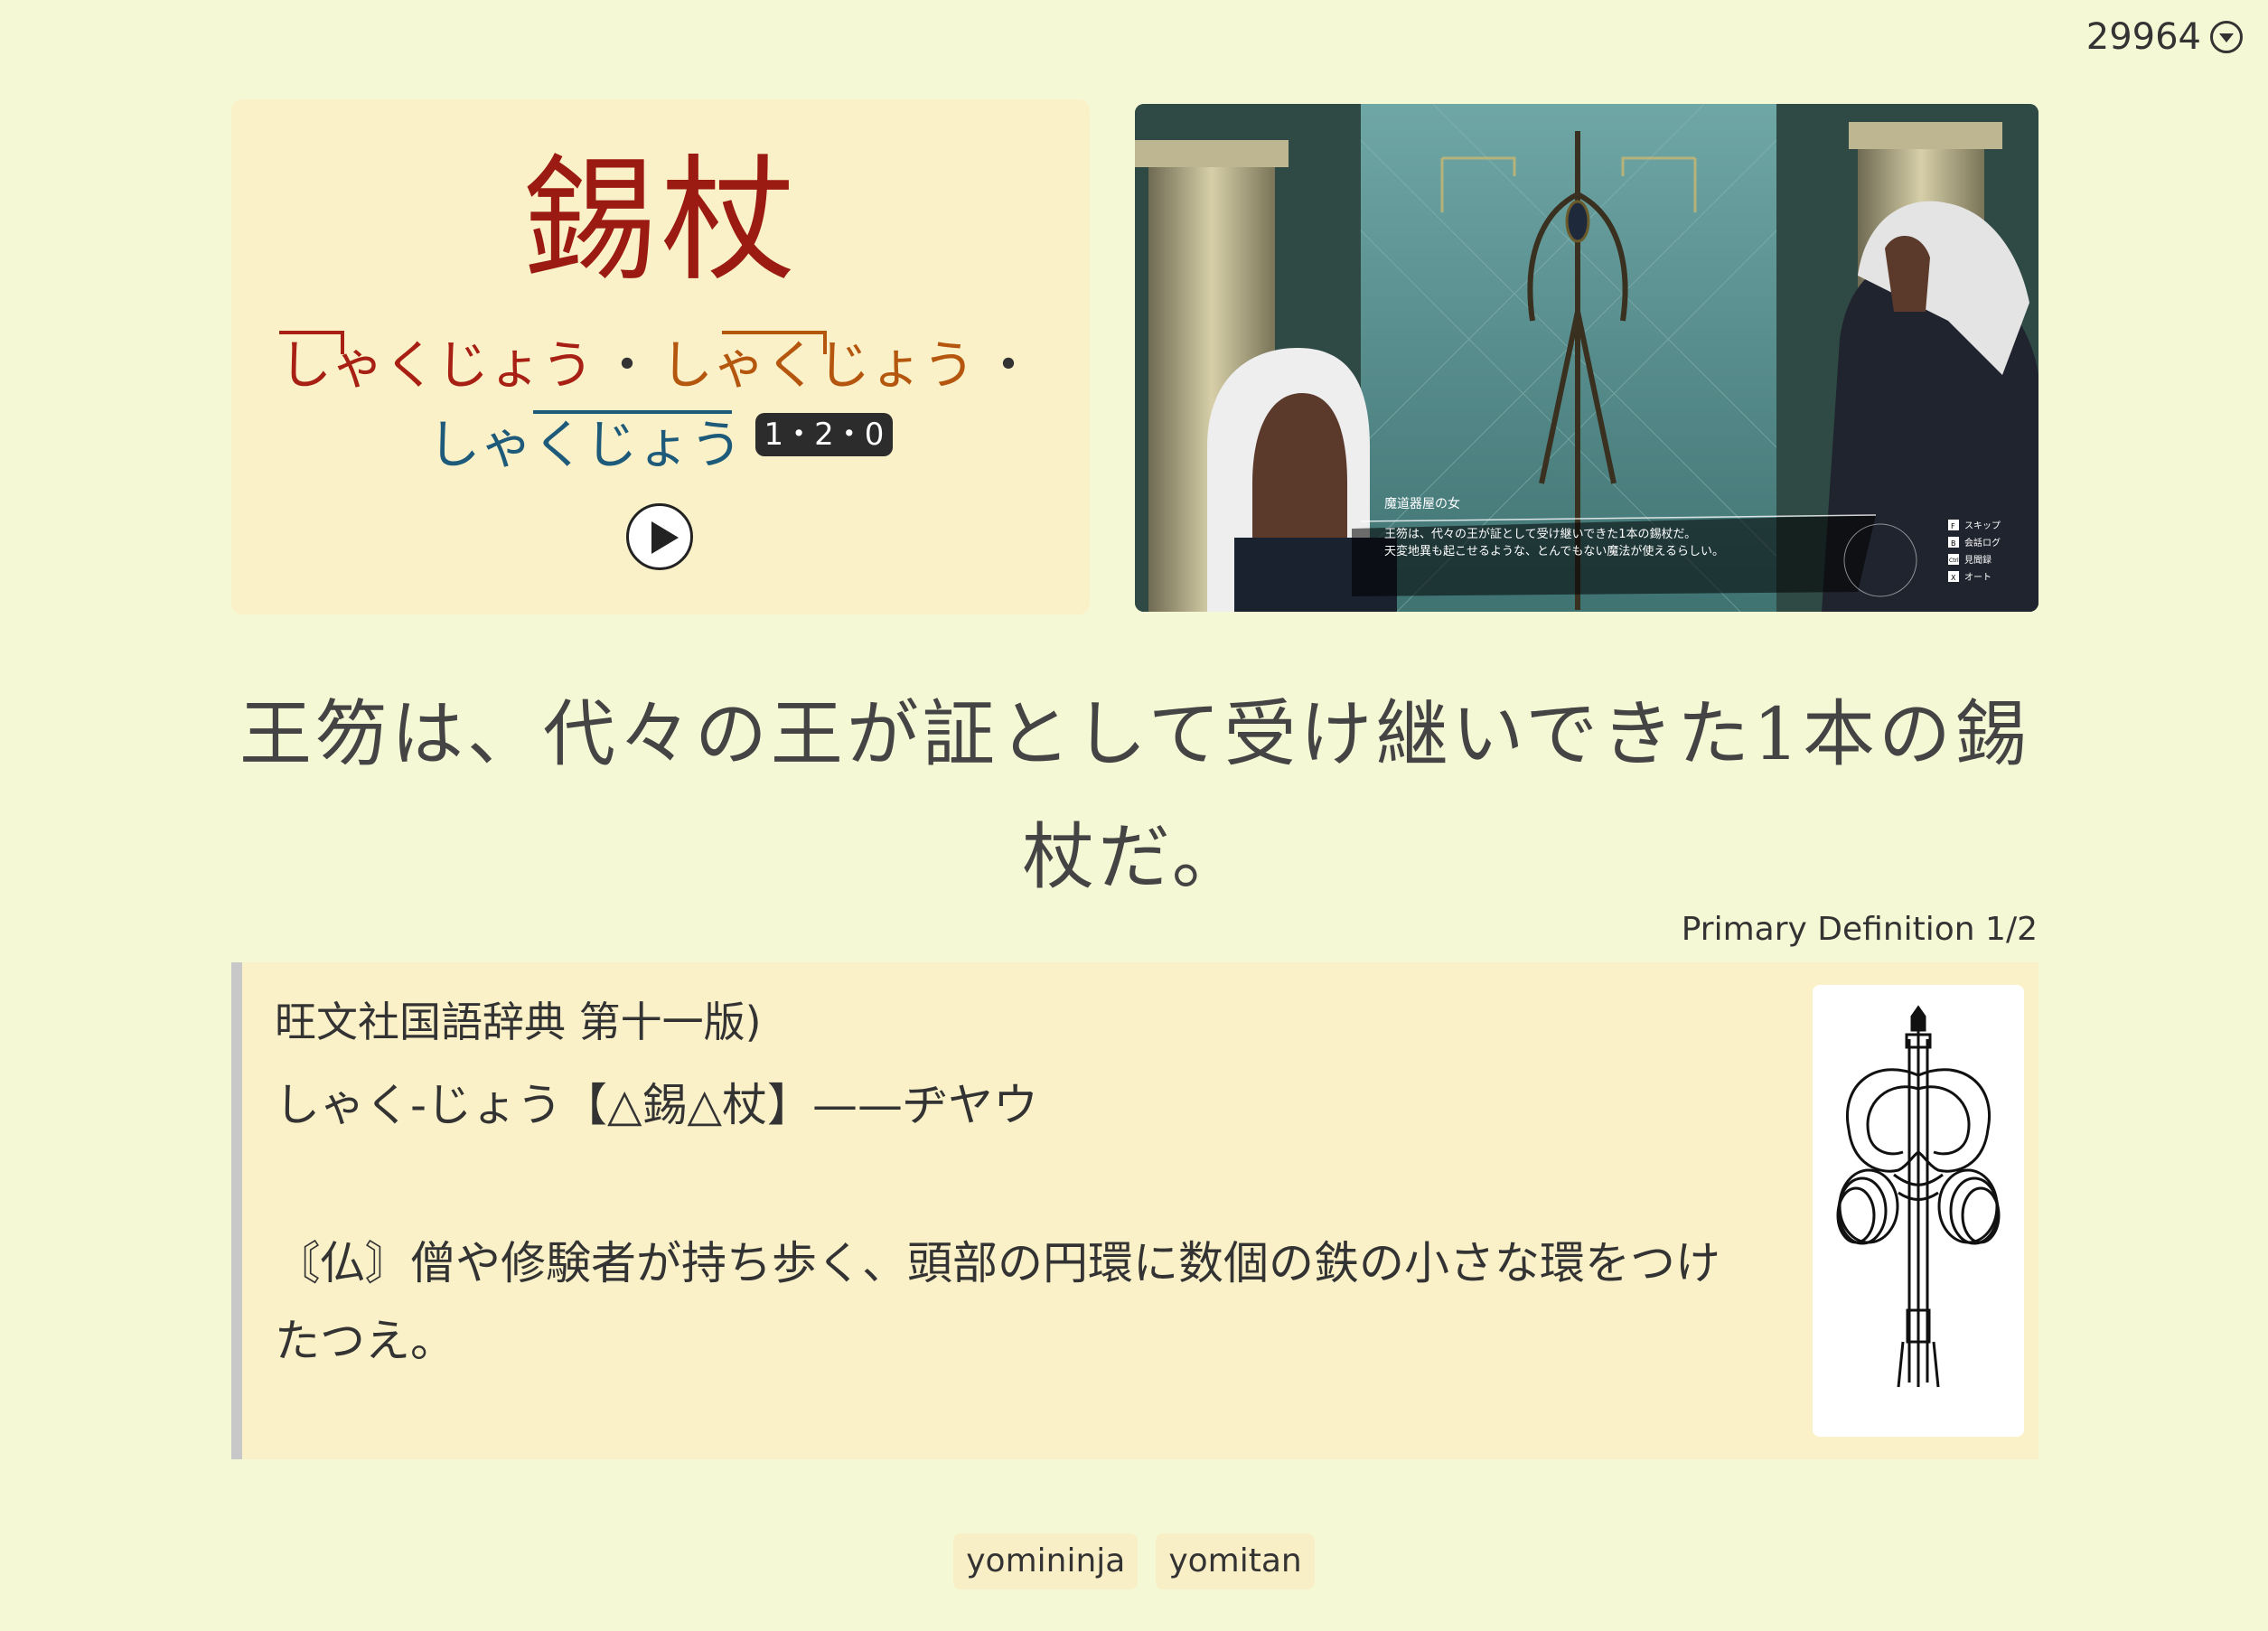  What do you see at coordinates (997, 1302) in the screenshot?
I see `definition-body: 〘仏〙僧や修験者が持ち歩く、頭部の円環に数個の鉄の小さな環をつけたつえ。` at bounding box center [997, 1302].